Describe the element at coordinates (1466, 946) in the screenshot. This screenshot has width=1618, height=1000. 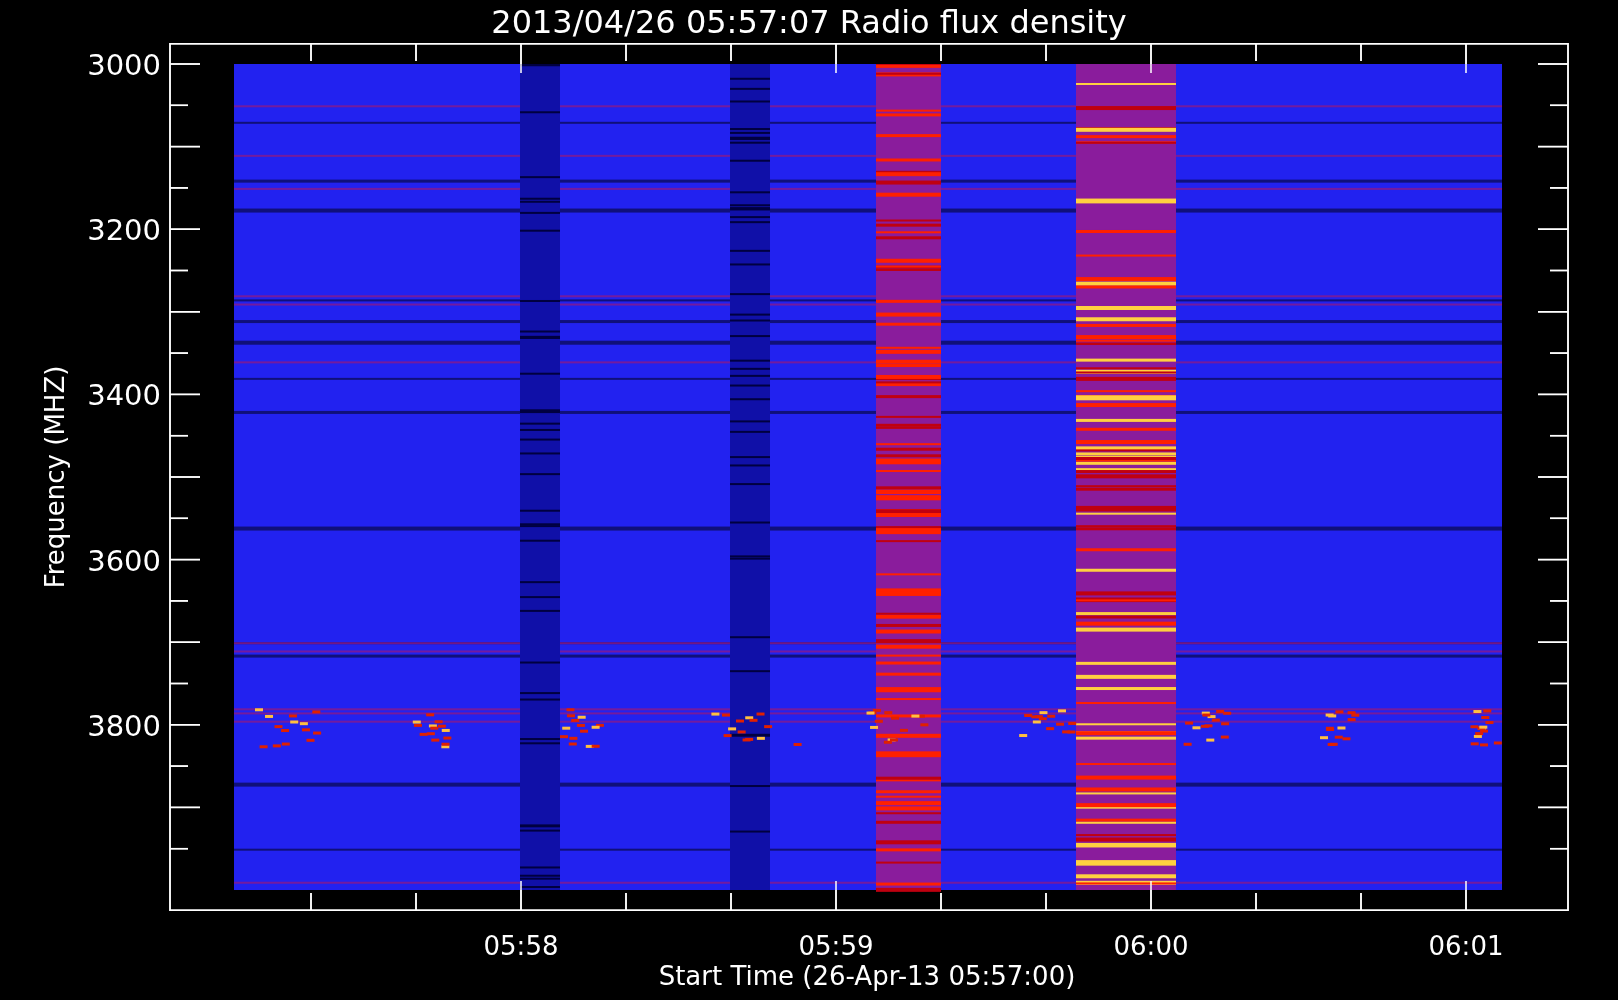
I see `x-tick-label: 06:01` at that location.